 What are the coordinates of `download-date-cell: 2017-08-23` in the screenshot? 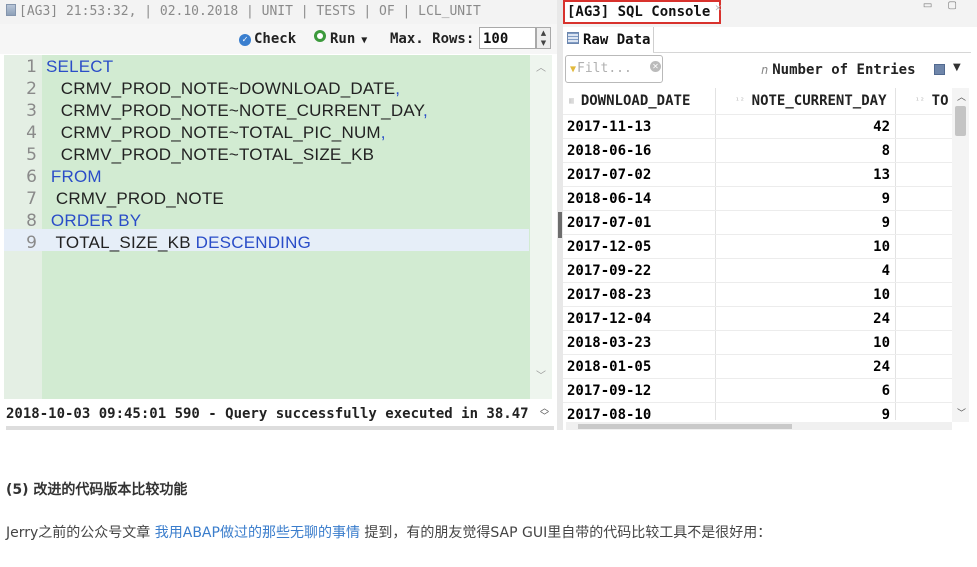 It's located at (609, 295).